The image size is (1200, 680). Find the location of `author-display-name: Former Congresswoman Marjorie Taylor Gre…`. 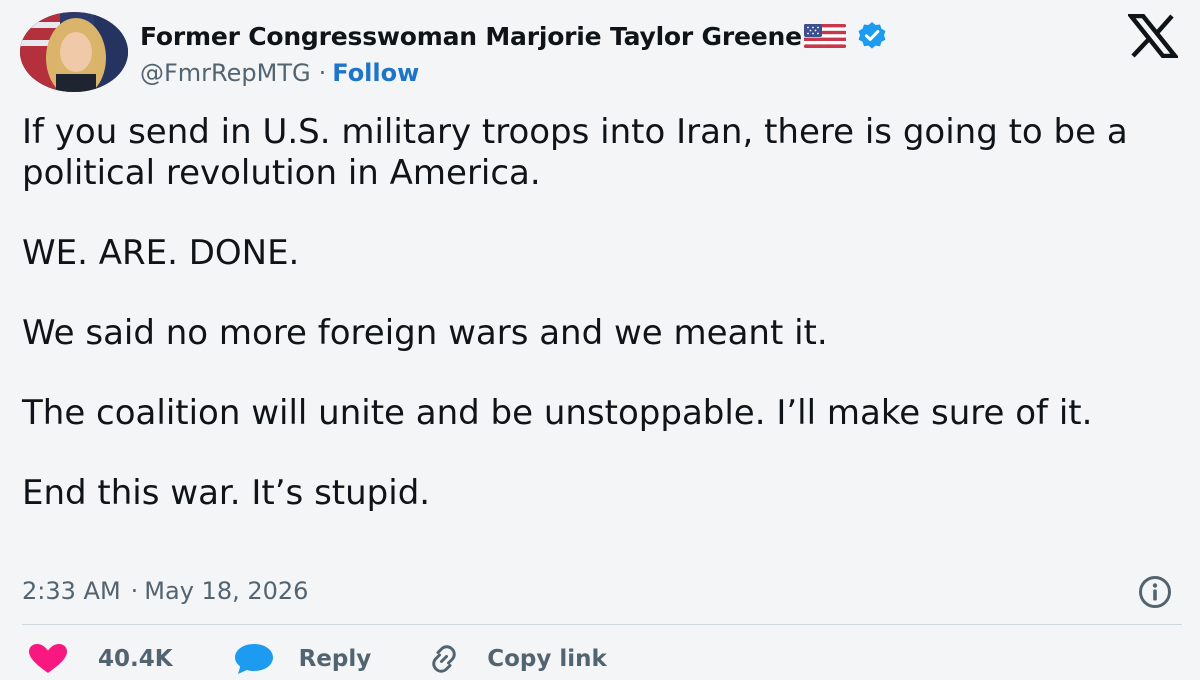

author-display-name: Former Congresswoman Marjorie Taylor Gre… is located at coordinates (471, 36).